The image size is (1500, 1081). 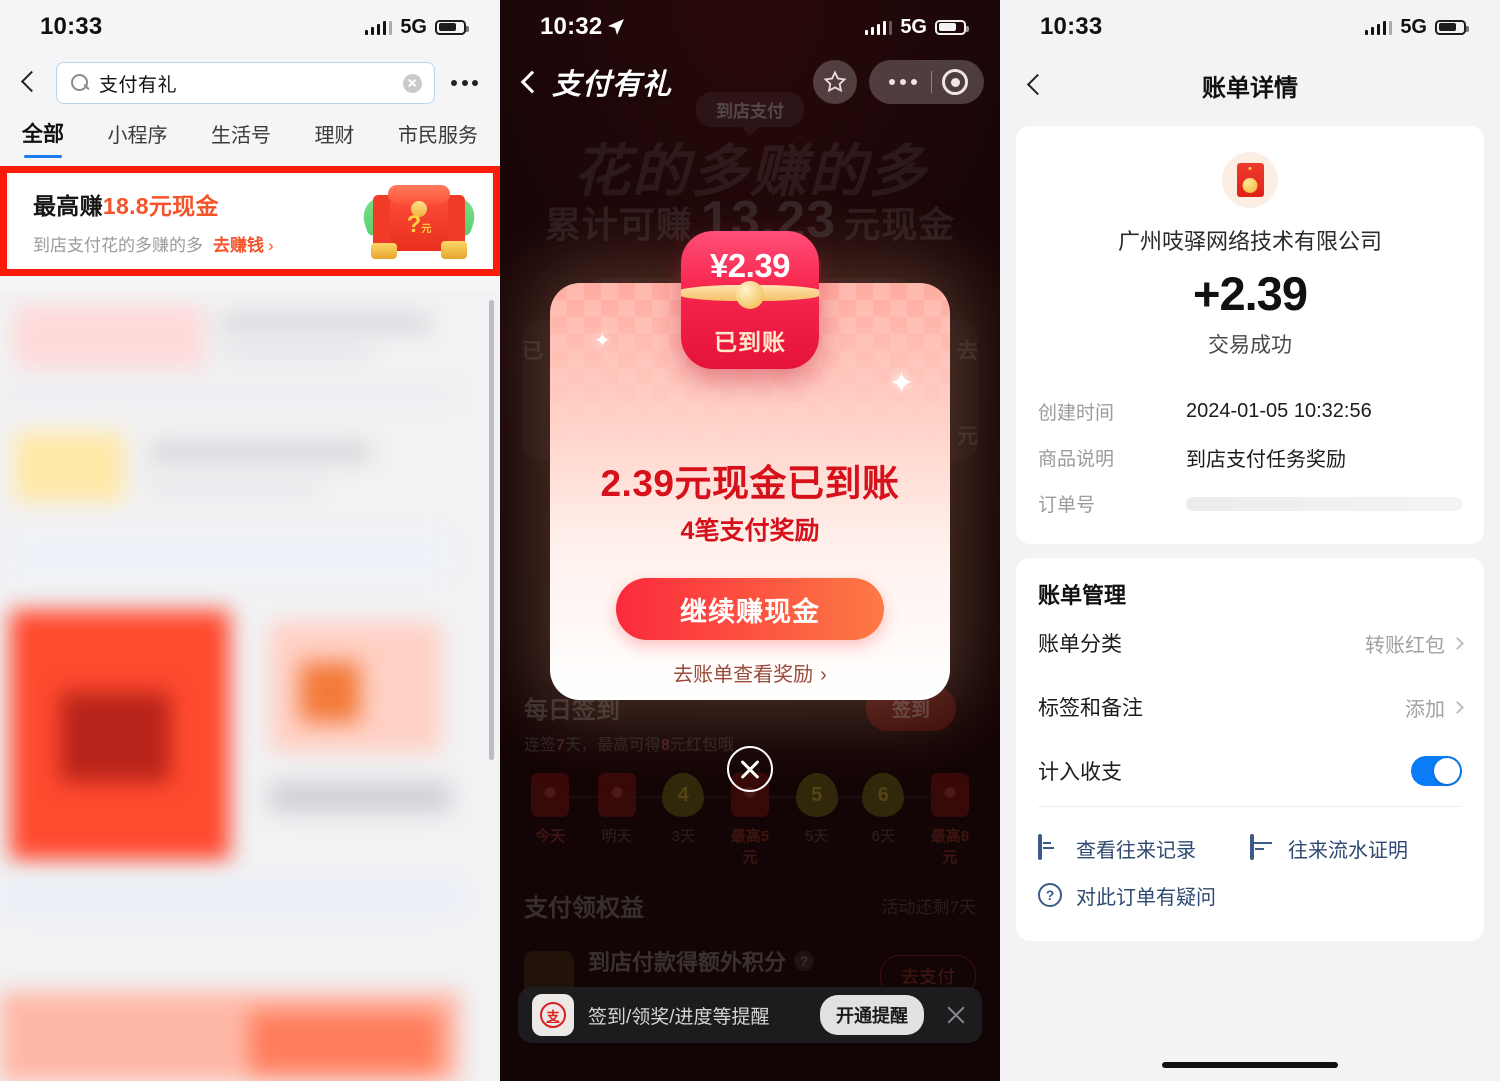 What do you see at coordinates (1067, 505) in the screenshot?
I see `bill-field-key: 订单号` at bounding box center [1067, 505].